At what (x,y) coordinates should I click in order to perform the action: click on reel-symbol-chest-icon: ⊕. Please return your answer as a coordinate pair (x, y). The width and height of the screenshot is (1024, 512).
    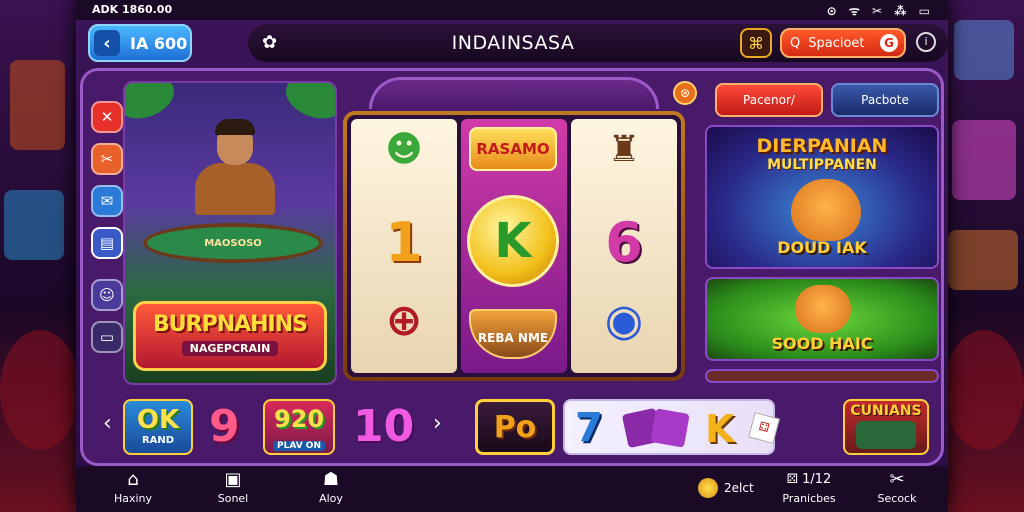
    Looking at the image, I should click on (404, 320).